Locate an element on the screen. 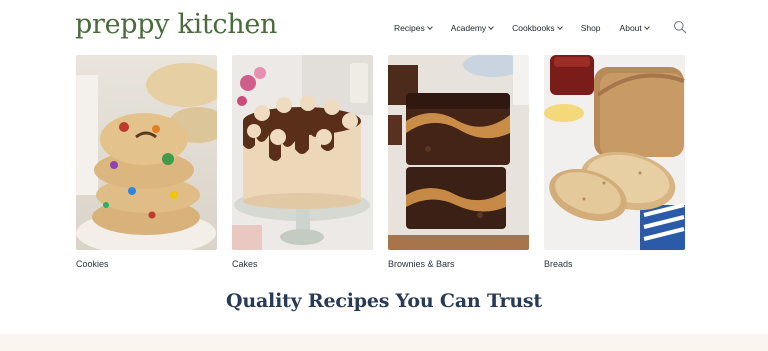 The height and width of the screenshot is (351, 768). category-card-breads: Breads is located at coordinates (614, 162).